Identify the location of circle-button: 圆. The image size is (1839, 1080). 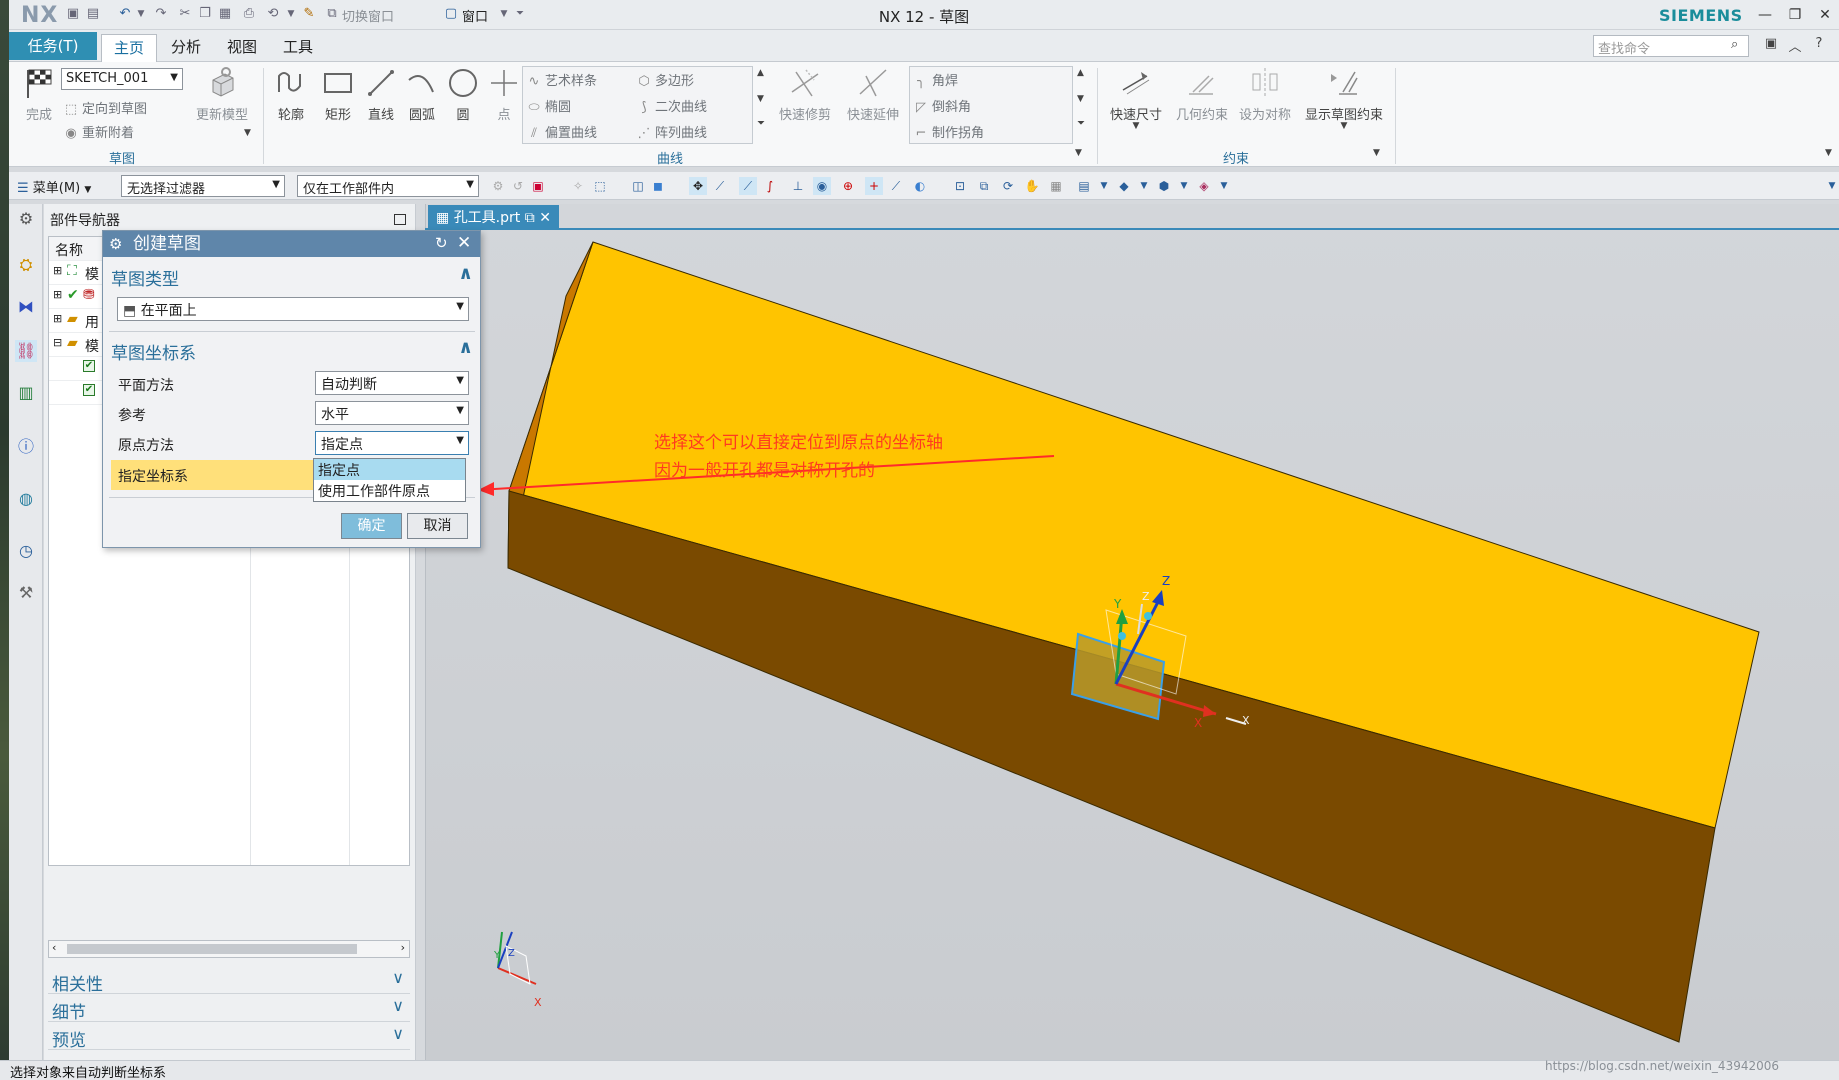
(463, 94).